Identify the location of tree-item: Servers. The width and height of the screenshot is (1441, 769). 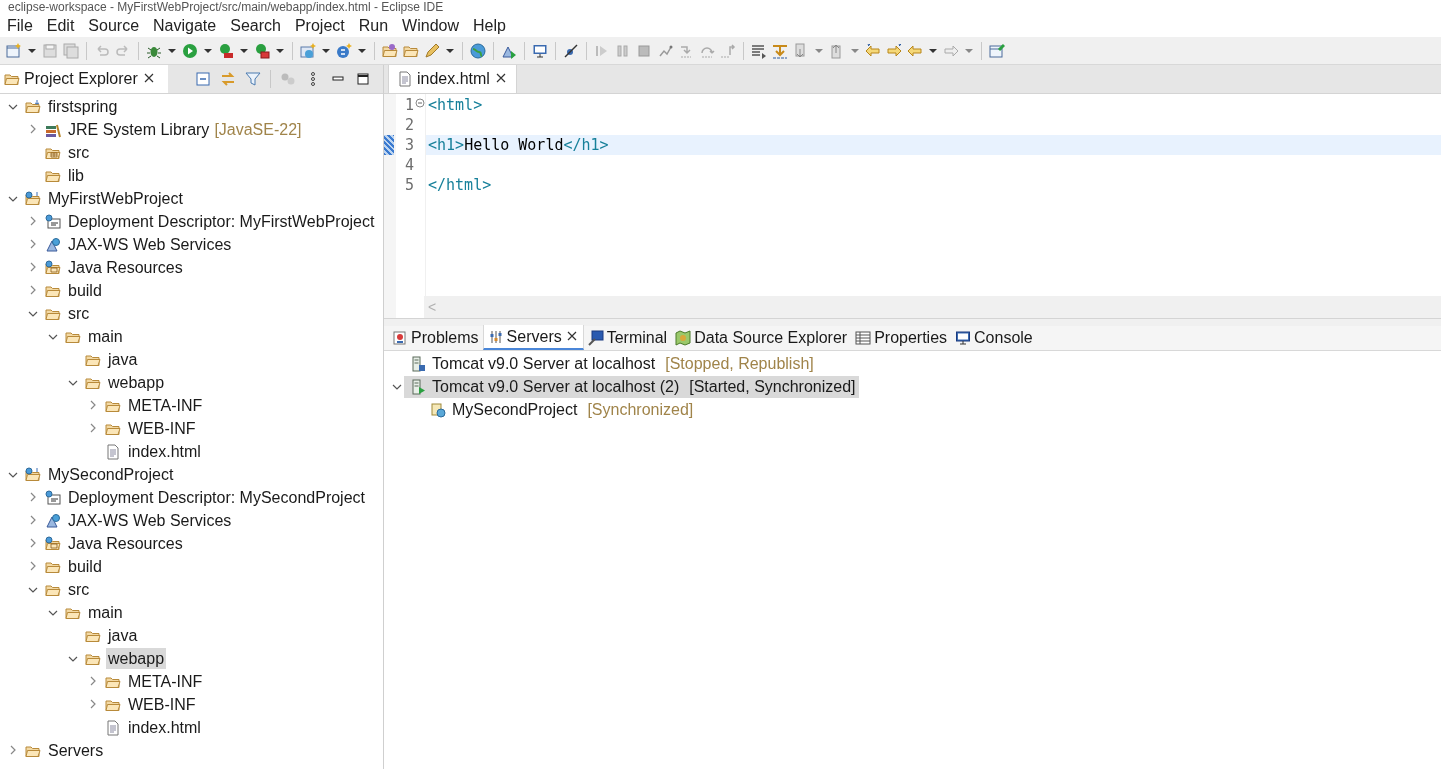
(76, 750).